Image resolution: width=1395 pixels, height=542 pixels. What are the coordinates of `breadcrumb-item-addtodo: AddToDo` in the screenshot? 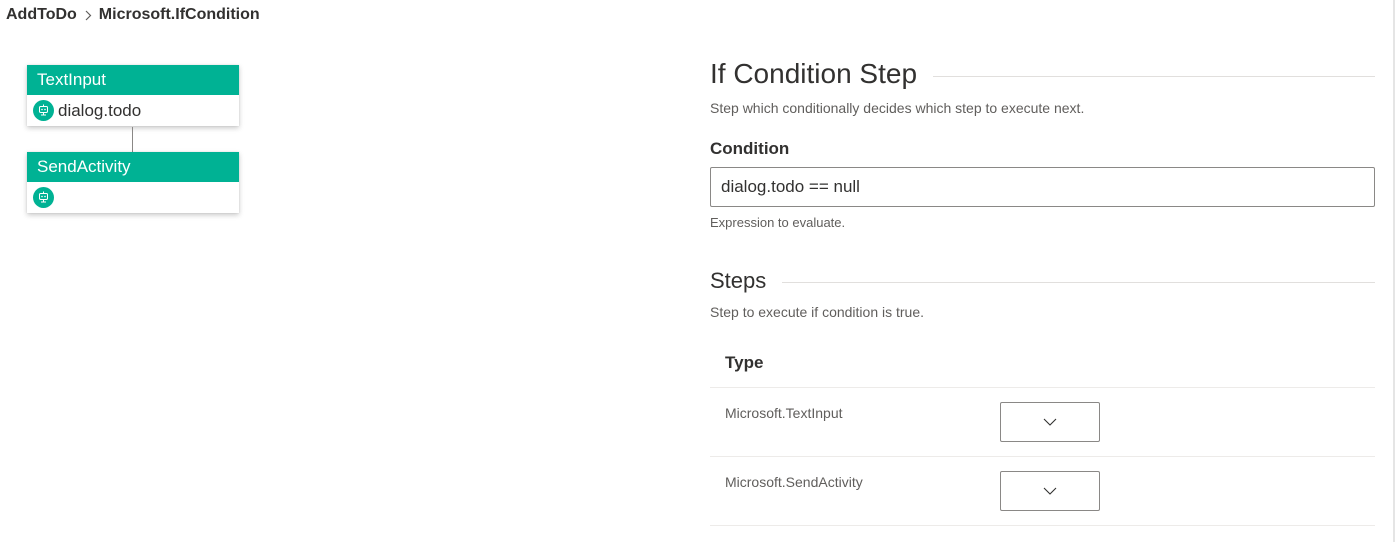 It's located at (41, 15).